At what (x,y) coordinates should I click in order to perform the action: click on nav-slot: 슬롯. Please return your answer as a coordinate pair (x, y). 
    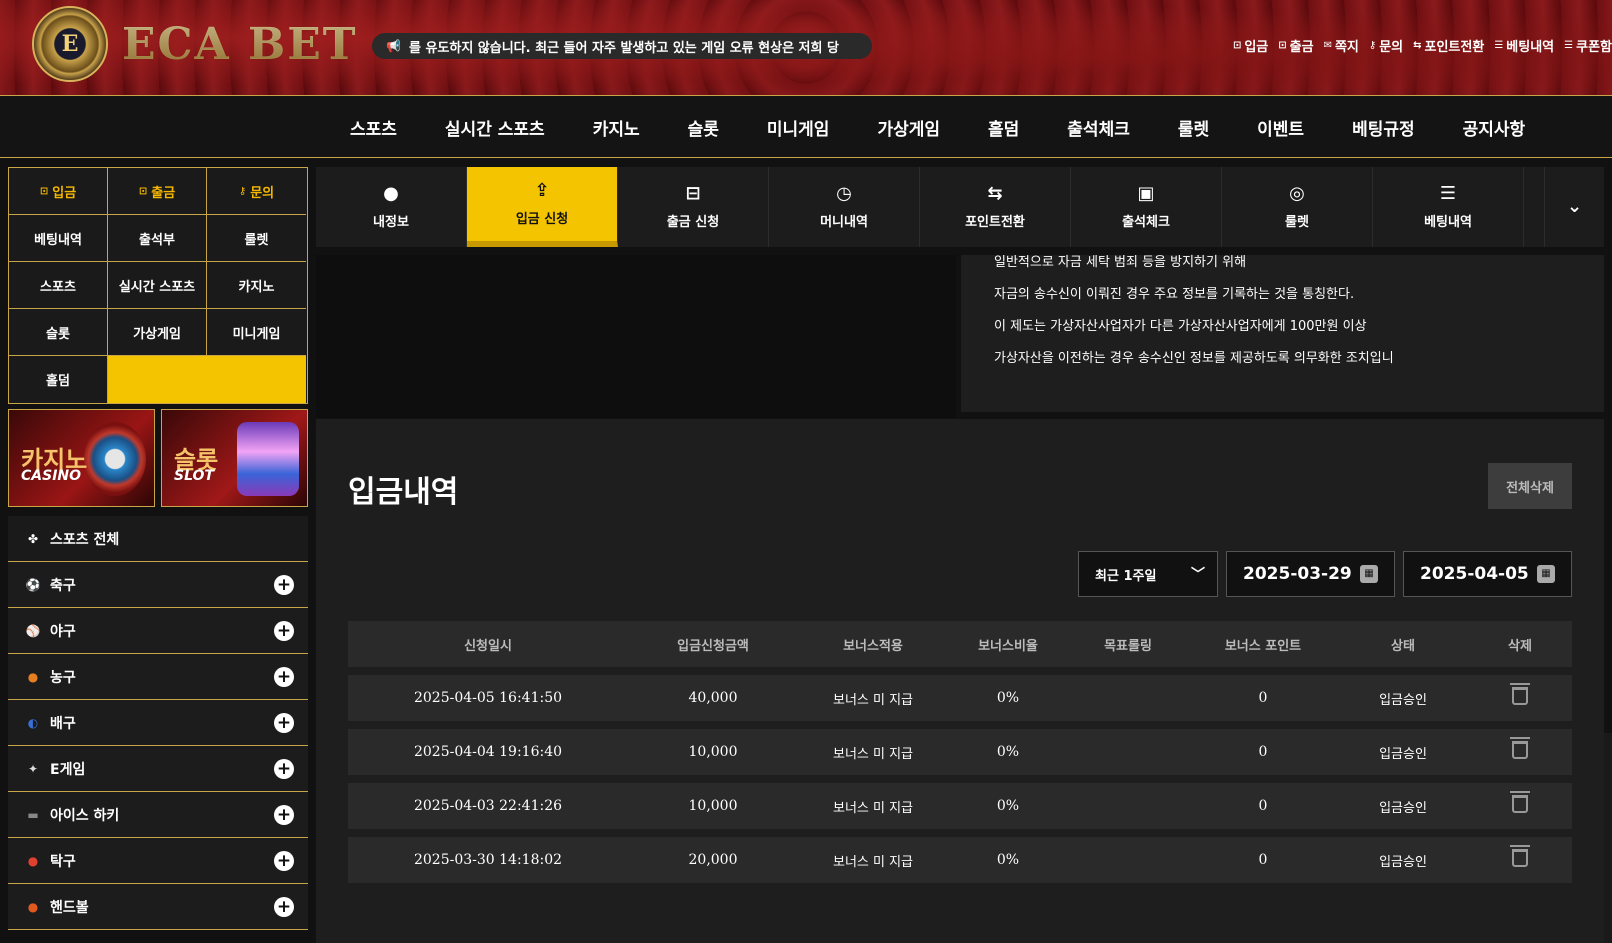
    Looking at the image, I should click on (703, 127).